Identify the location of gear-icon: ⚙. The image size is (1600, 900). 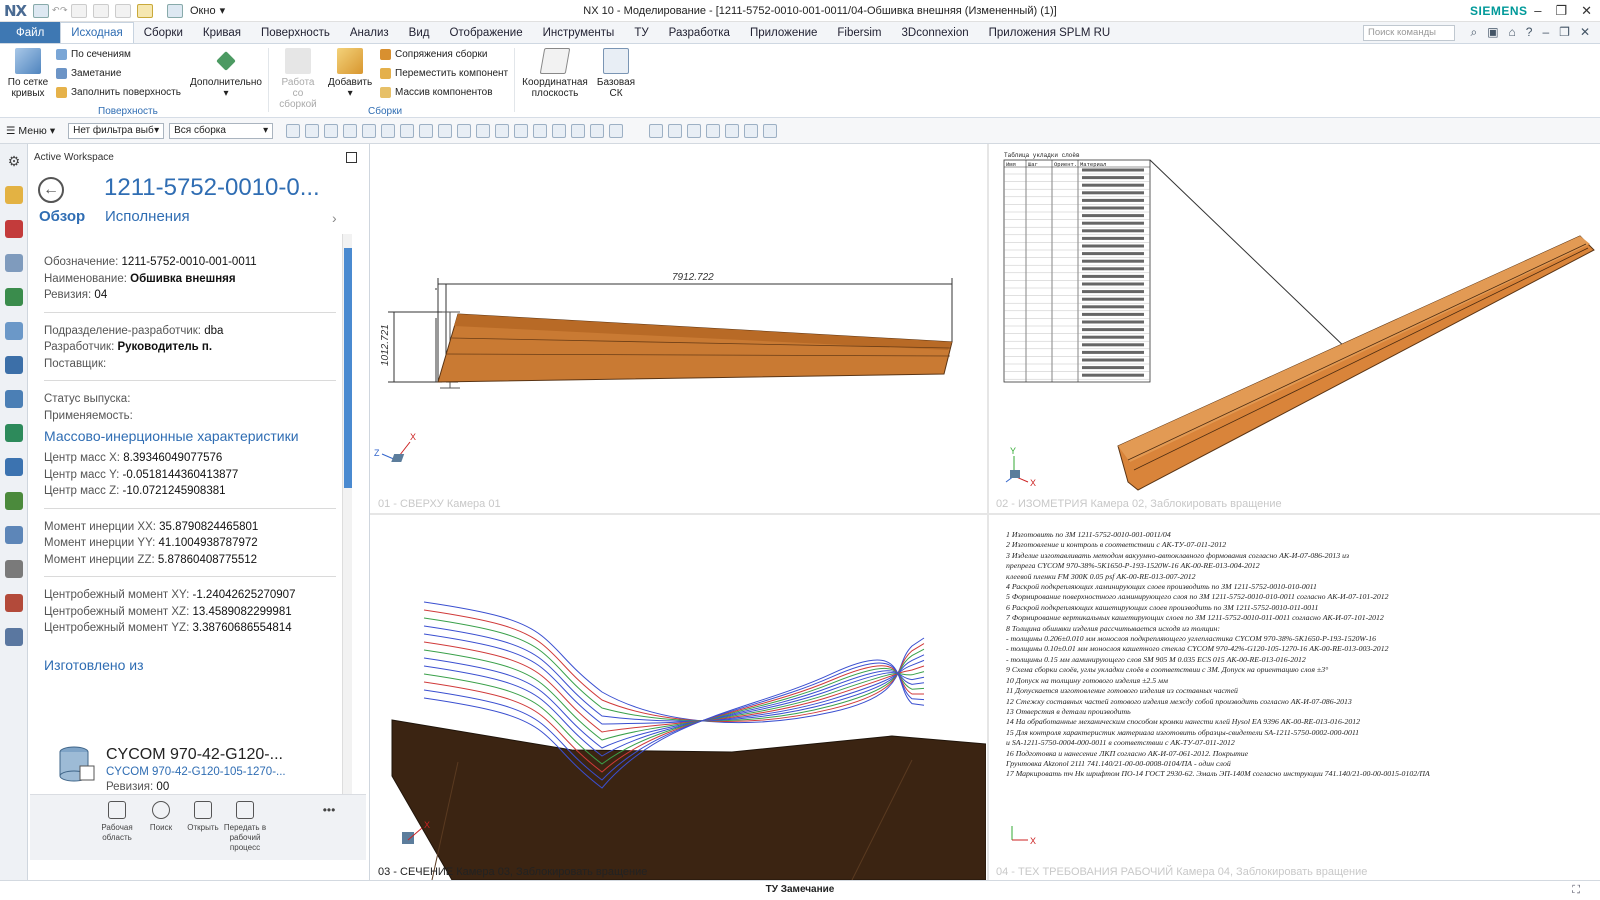
(14, 161).